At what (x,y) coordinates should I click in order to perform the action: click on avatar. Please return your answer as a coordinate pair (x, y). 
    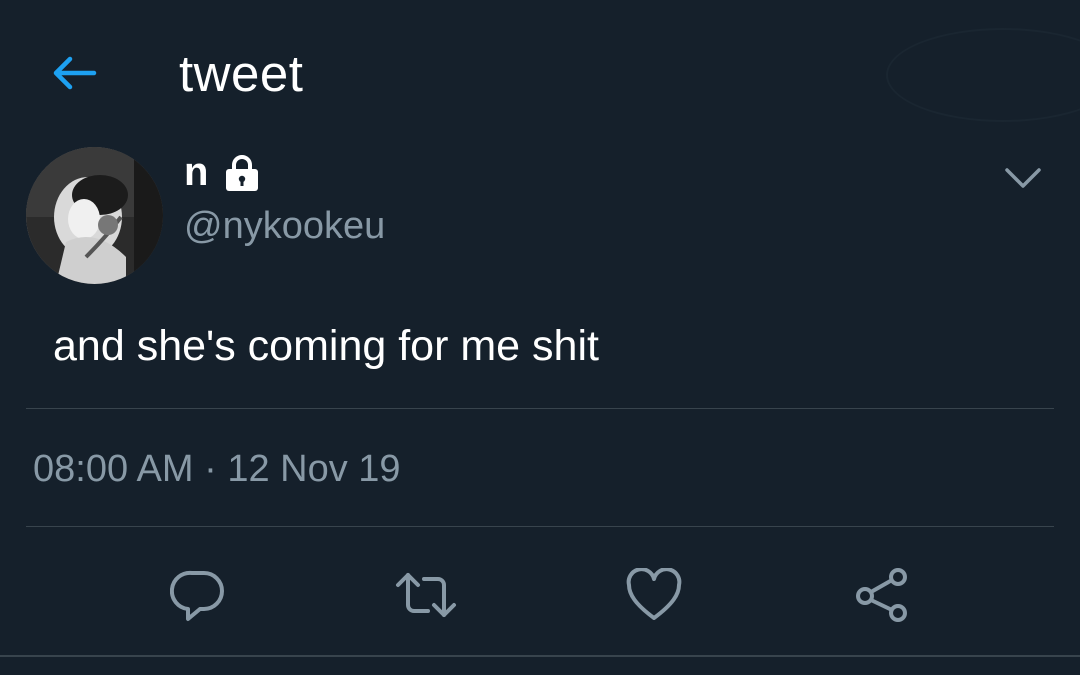
    Looking at the image, I should click on (94, 215).